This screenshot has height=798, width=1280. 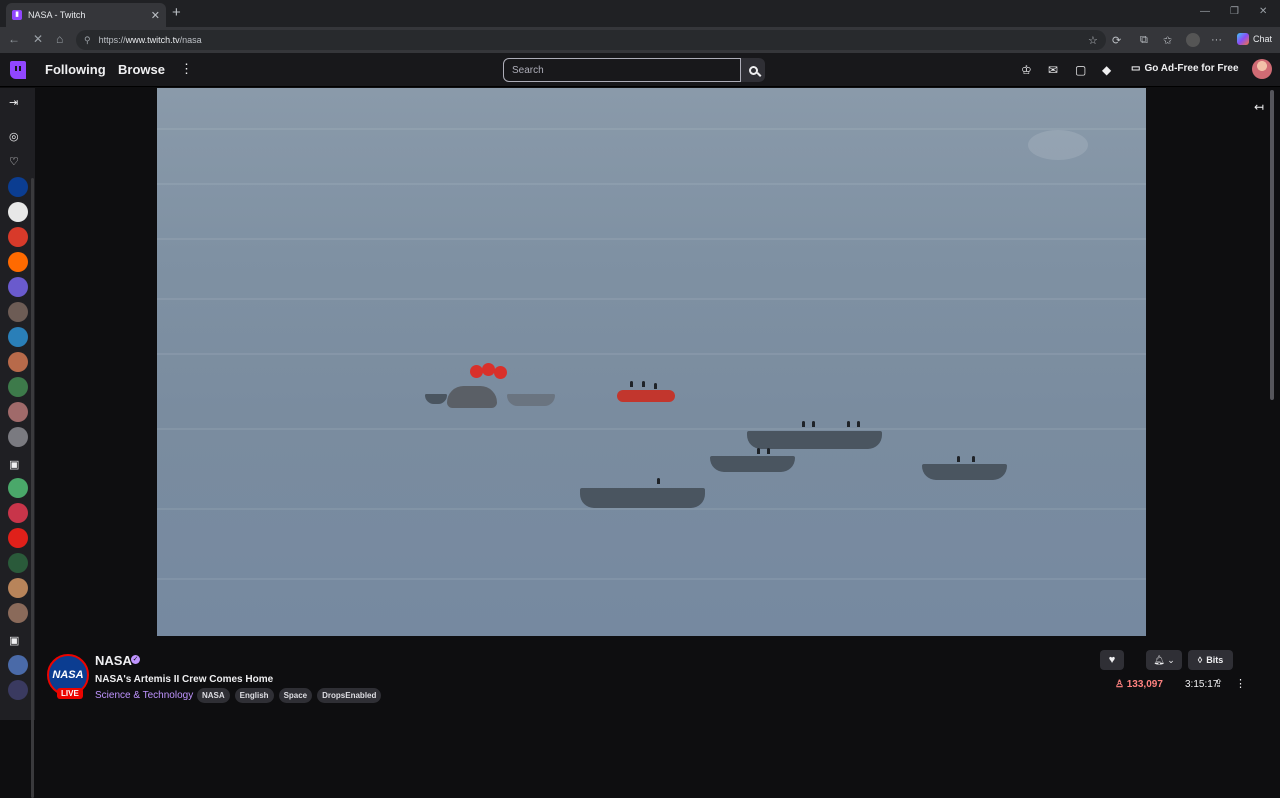 I want to click on prime-crown-icon: ♔, so click(x=1026, y=70).